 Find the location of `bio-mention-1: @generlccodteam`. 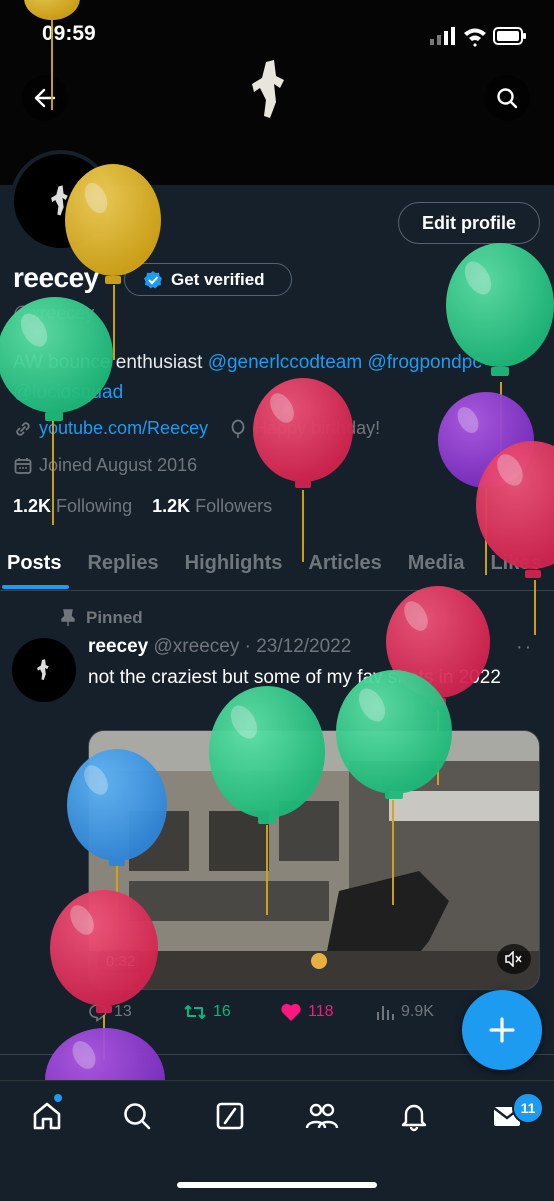

bio-mention-1: @generlccodteam is located at coordinates (285, 362).